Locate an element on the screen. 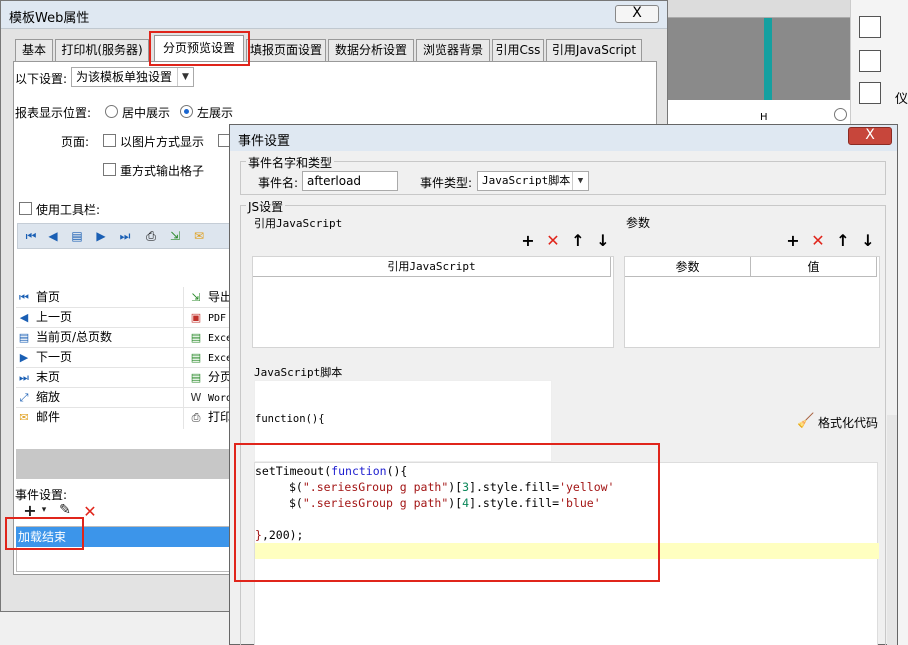 The width and height of the screenshot is (908, 645). dropdown-widget-icon is located at coordinates (870, 61).